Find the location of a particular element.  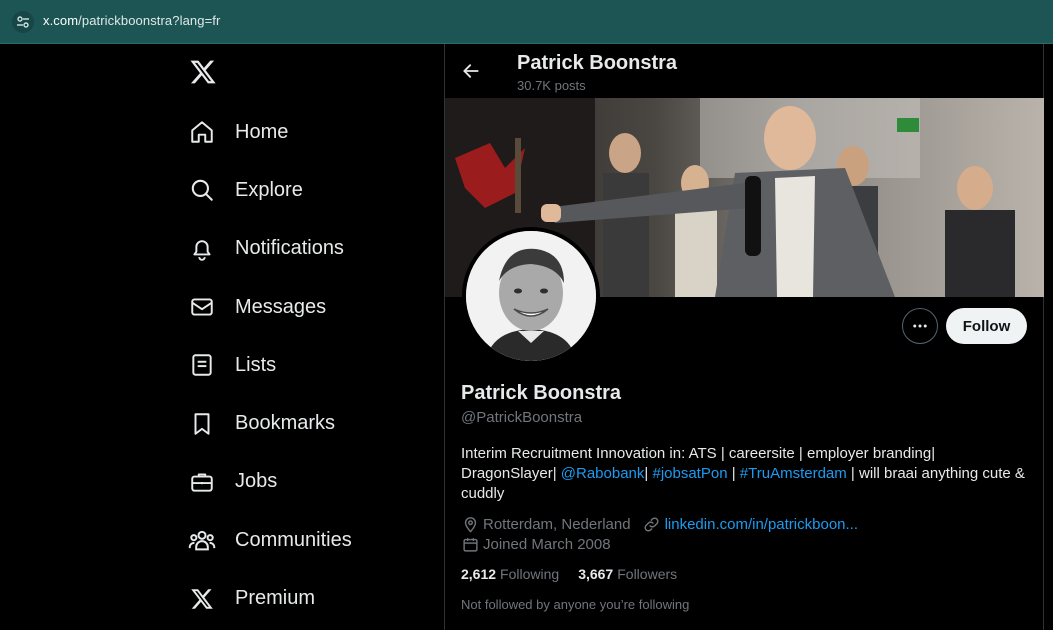

joined-date: Joined March 2008 is located at coordinates (547, 544).